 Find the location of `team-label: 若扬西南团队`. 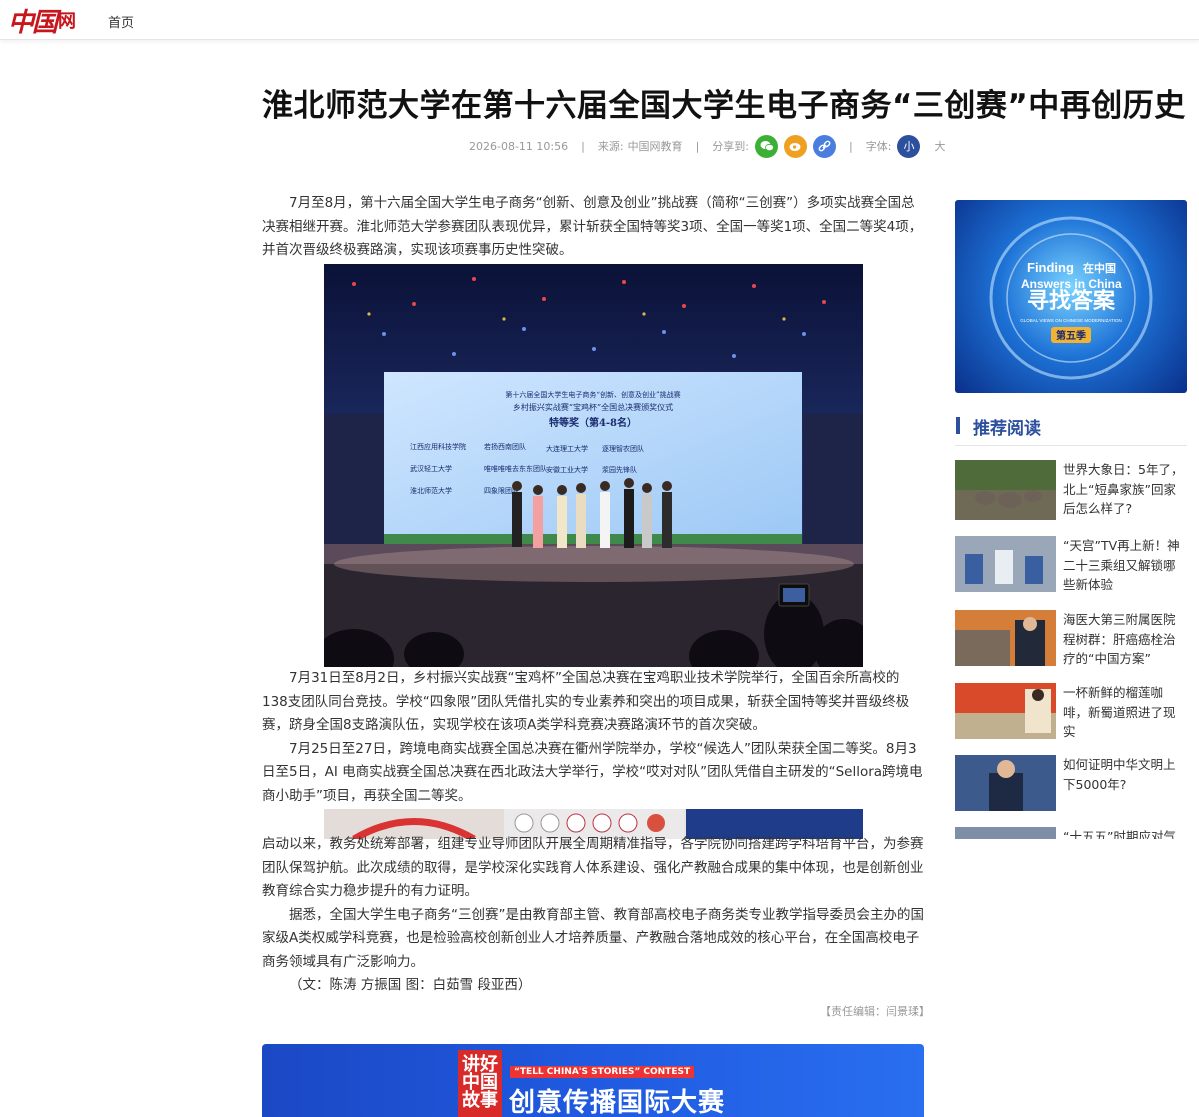

team-label: 若扬西南团队 is located at coordinates (505, 446).